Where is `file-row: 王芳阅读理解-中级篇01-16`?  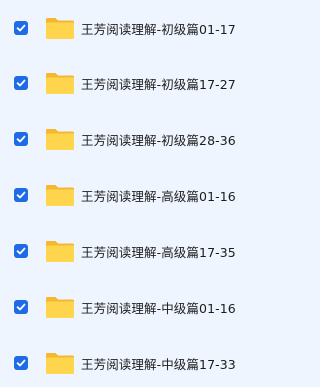
file-row: 王芳阅读理解-中级篇01-16 is located at coordinates (149, 307).